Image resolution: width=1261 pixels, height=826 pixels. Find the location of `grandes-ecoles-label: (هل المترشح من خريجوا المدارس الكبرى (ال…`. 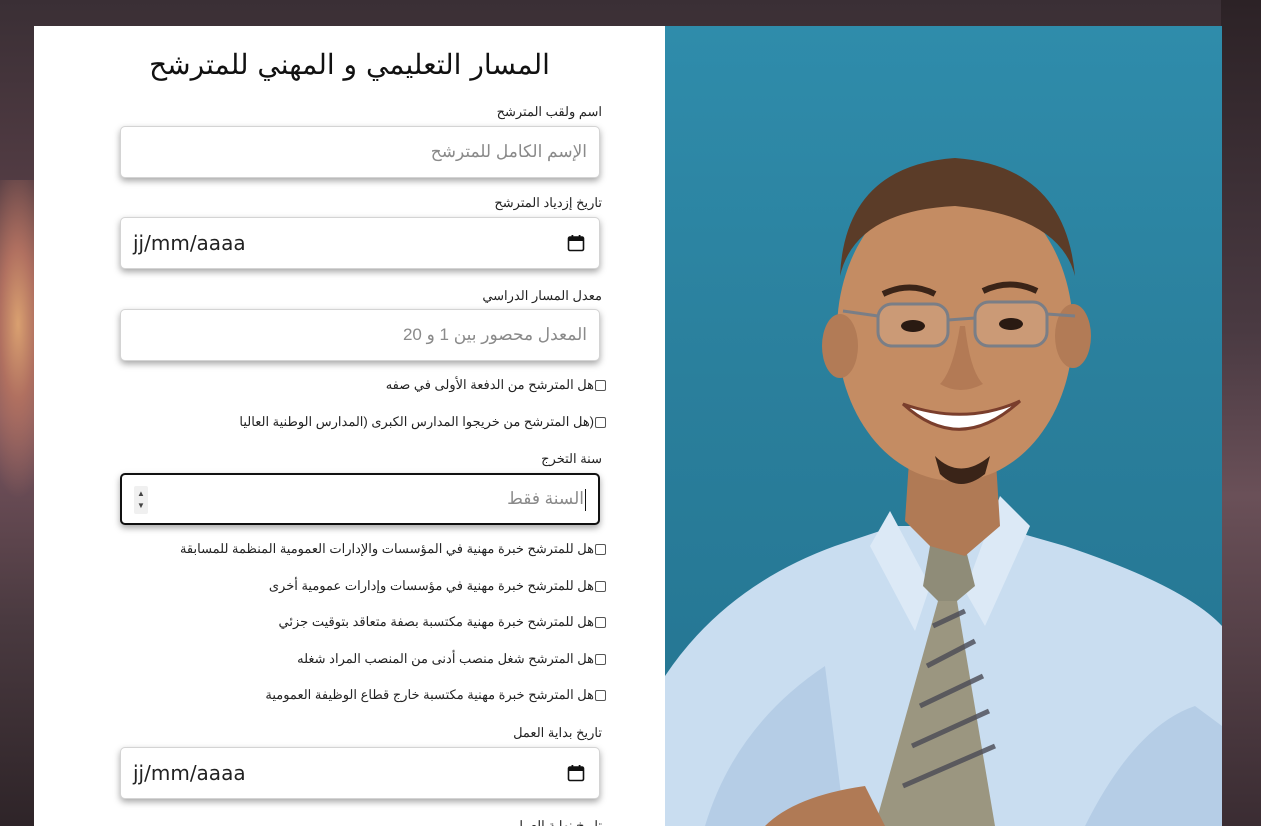

grandes-ecoles-label: (هل المترشح من خريجوا المدارس الكبرى (ال… is located at coordinates (416, 421).